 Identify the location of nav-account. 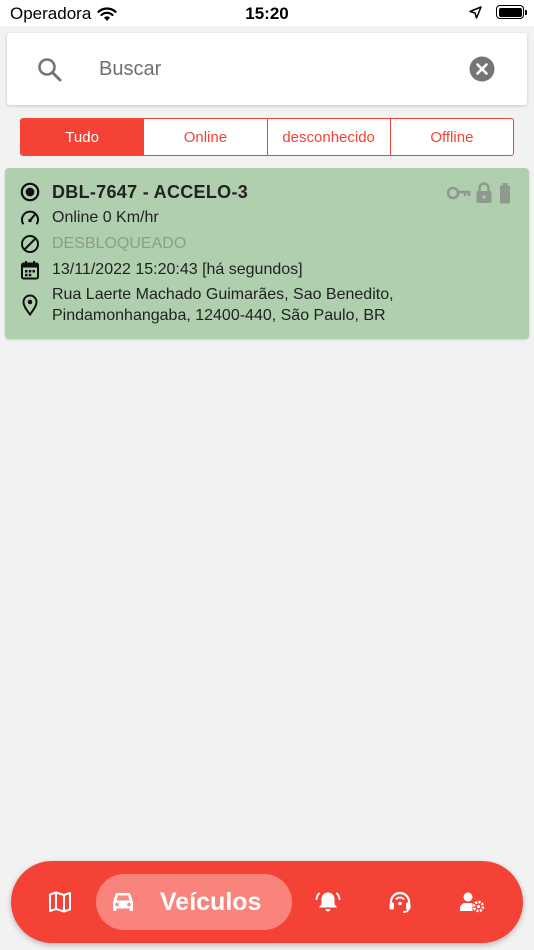
(472, 902).